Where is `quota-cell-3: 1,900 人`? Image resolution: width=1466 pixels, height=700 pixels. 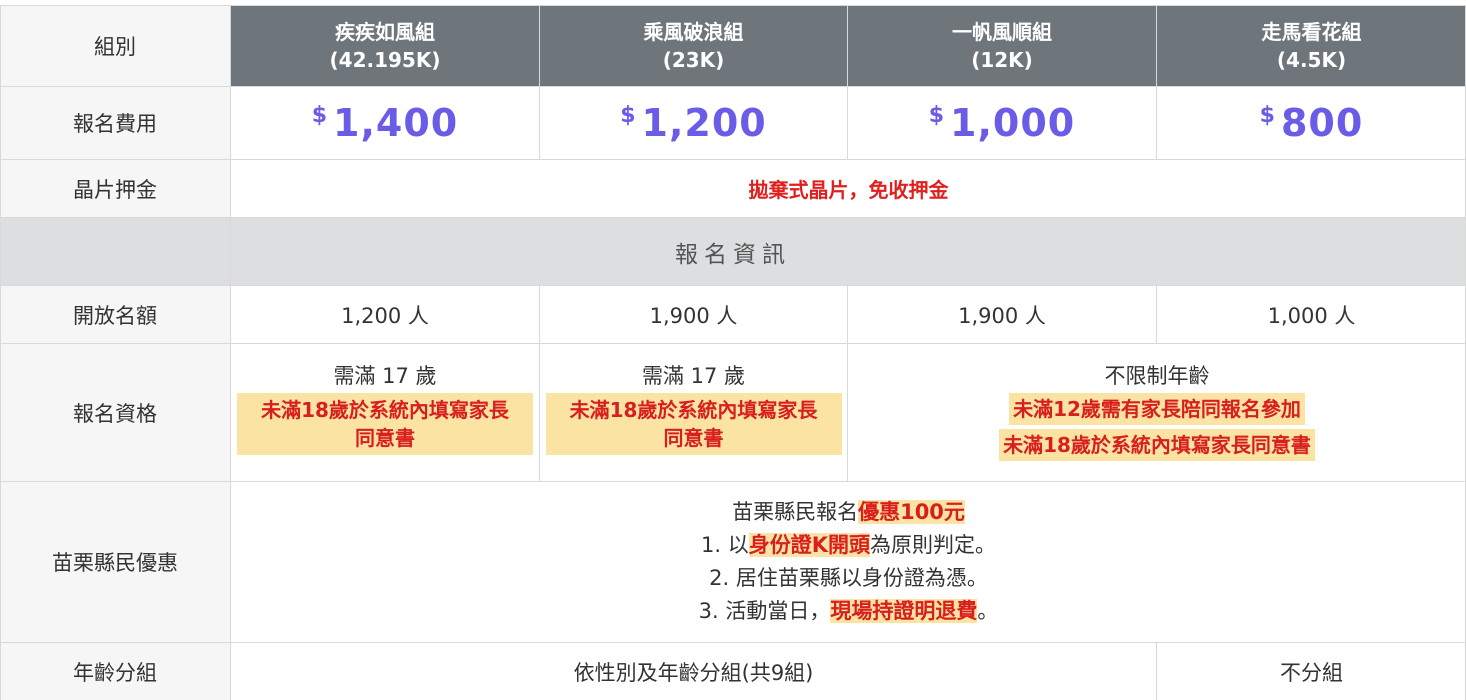 quota-cell-3: 1,900 人 is located at coordinates (1002, 314).